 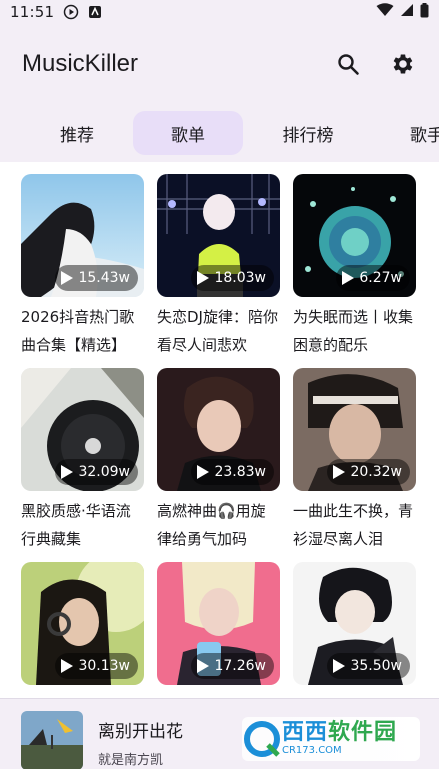 What do you see at coordinates (218, 623) in the screenshot?
I see `playlist-cover: 17.26w` at bounding box center [218, 623].